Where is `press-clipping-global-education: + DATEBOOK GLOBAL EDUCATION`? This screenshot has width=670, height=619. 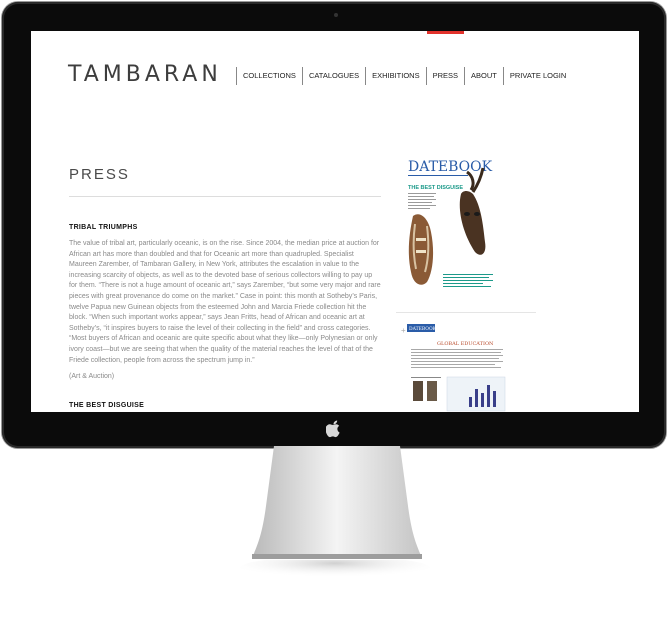
press-clipping-global-education: + DATEBOOK GLOBAL EDUCATION is located at coordinates (456, 366).